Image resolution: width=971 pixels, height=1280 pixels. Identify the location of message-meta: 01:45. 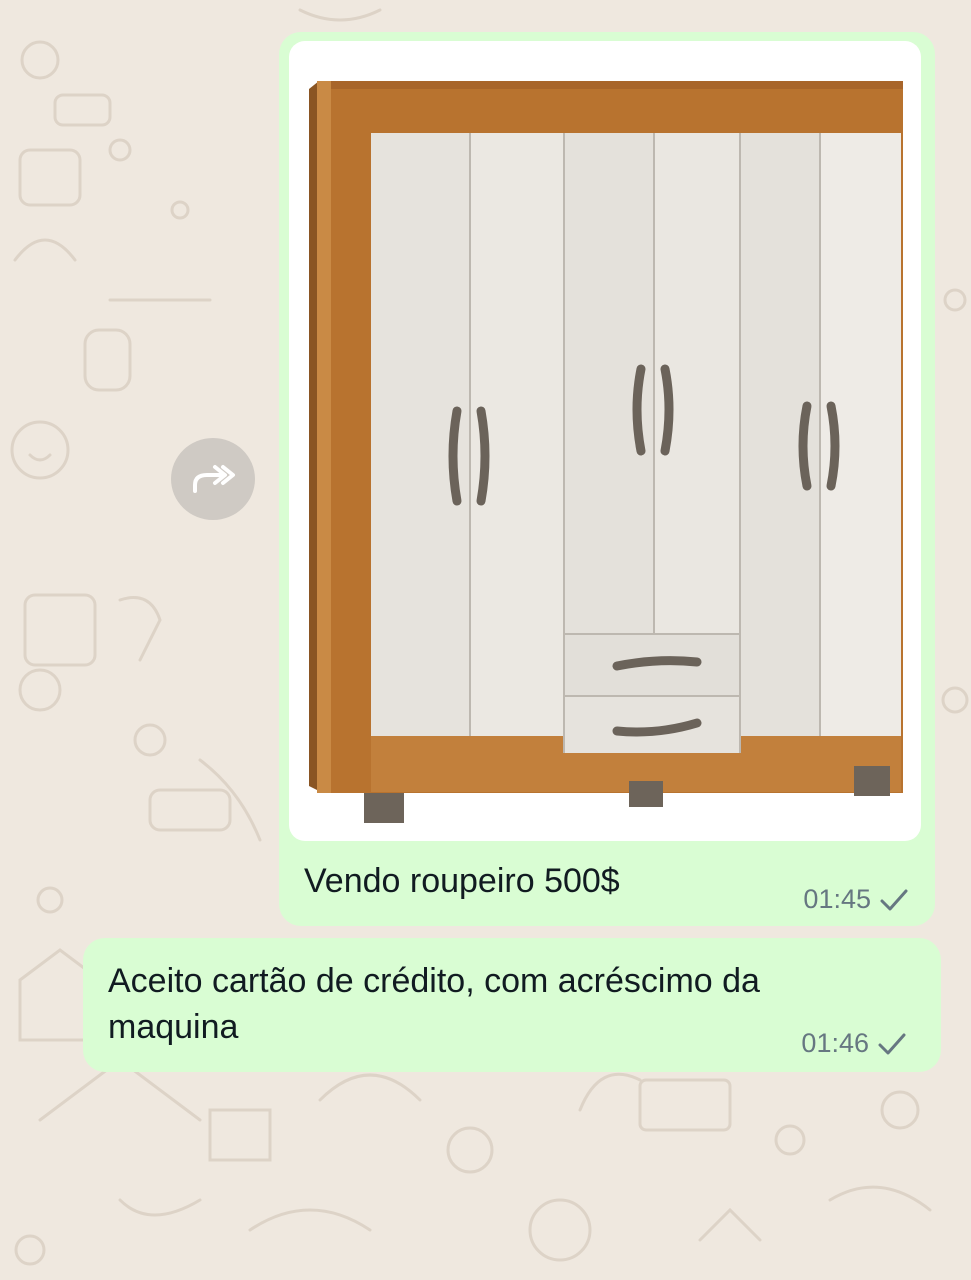
(856, 899).